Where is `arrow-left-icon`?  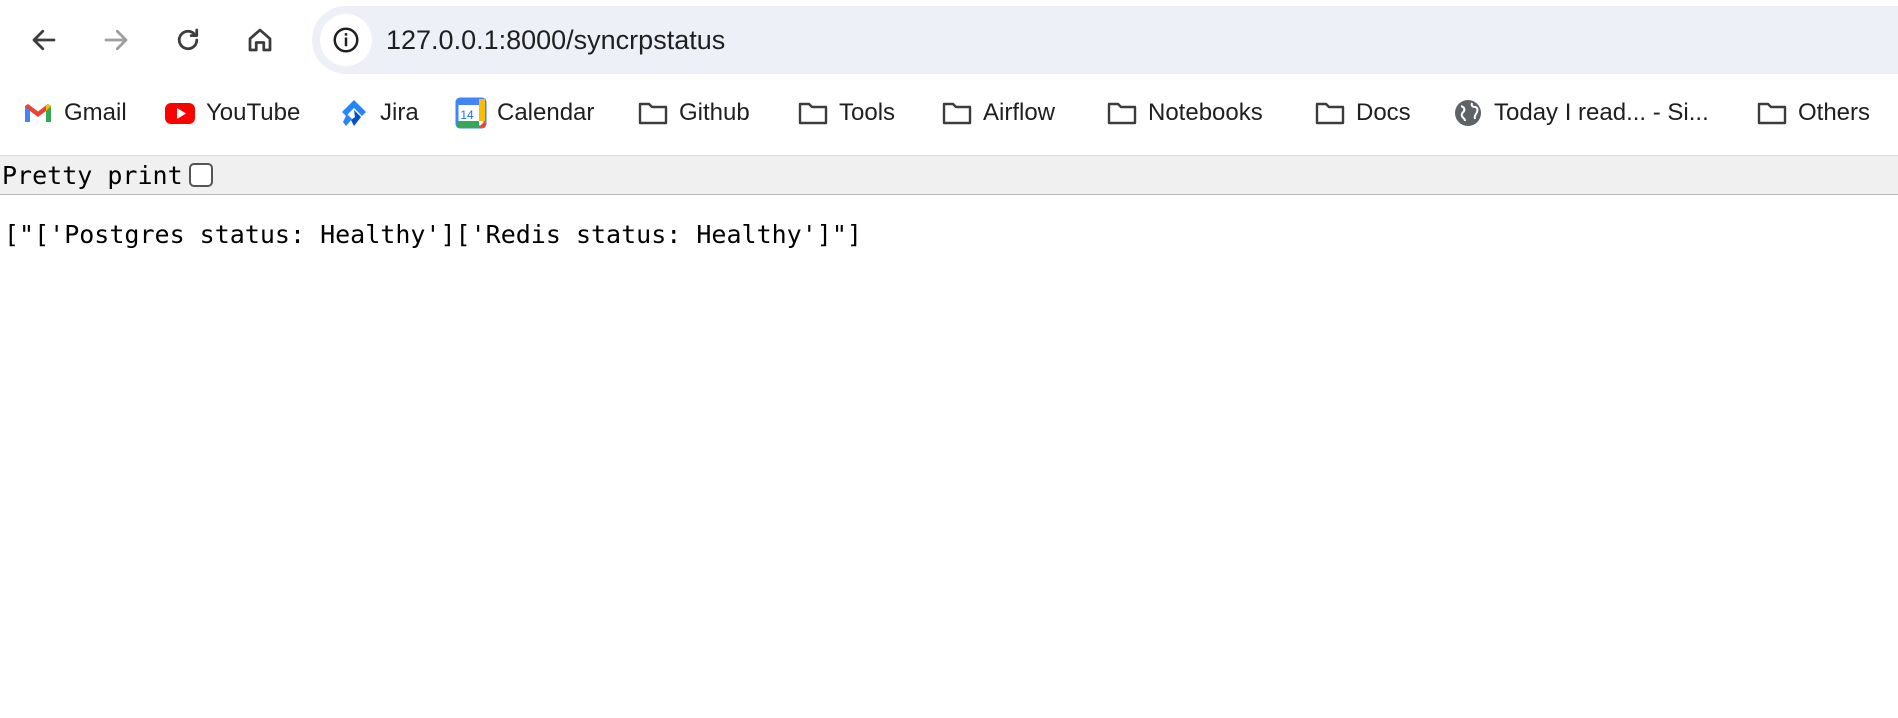
arrow-left-icon is located at coordinates (44, 40).